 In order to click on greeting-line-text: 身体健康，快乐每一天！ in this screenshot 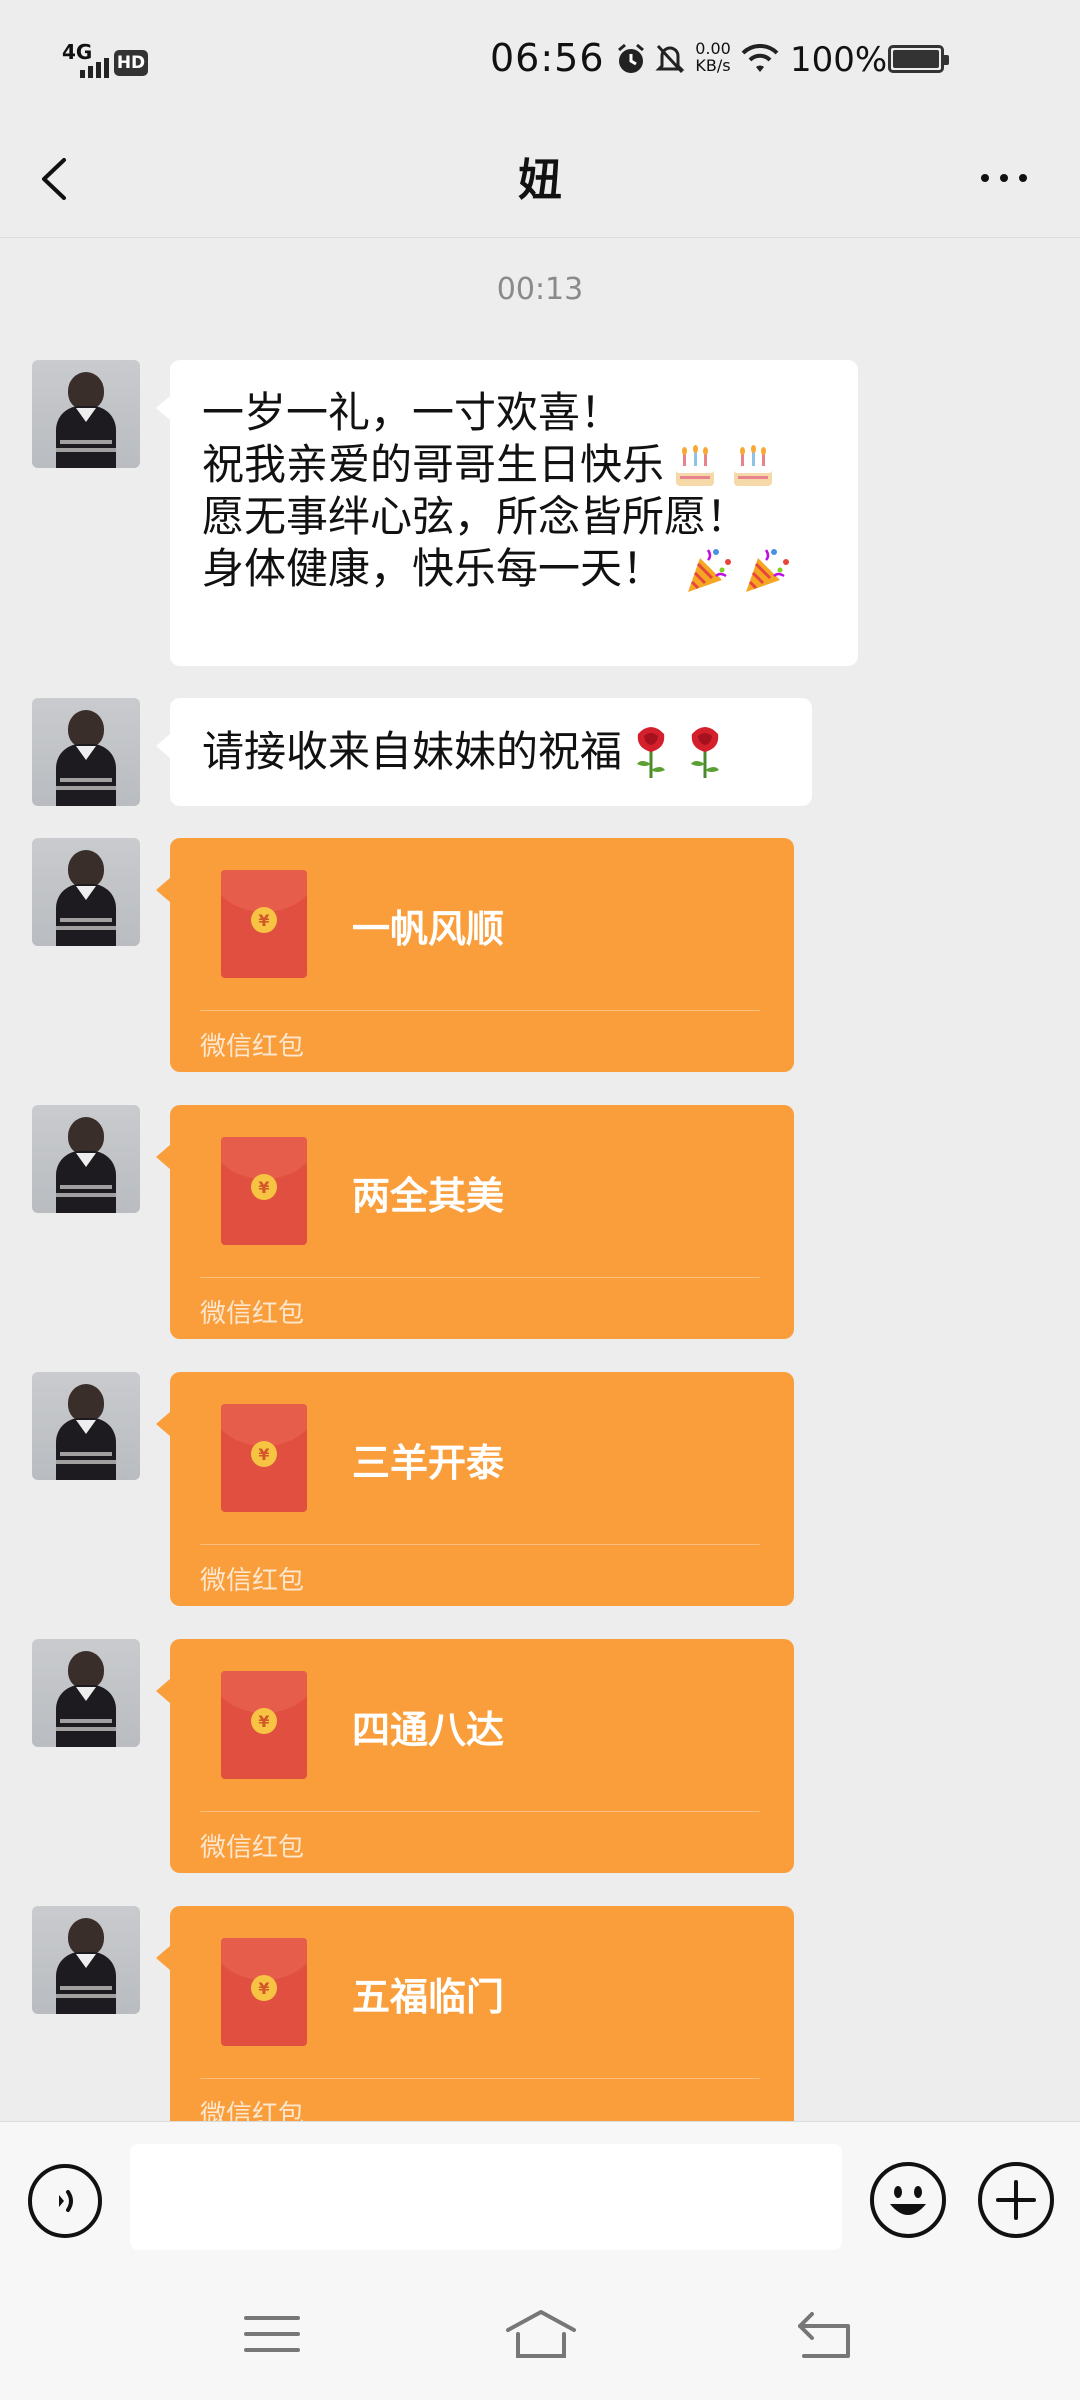, I will do `click(433, 568)`.